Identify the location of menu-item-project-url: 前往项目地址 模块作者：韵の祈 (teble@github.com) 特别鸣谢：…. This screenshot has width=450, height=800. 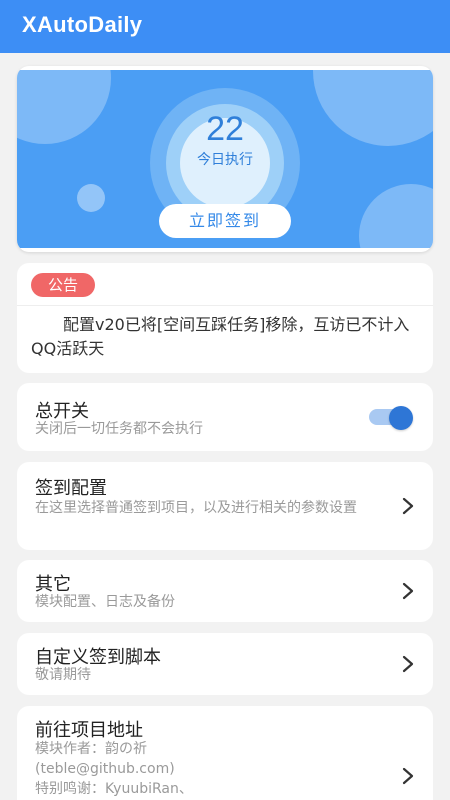
(225, 753).